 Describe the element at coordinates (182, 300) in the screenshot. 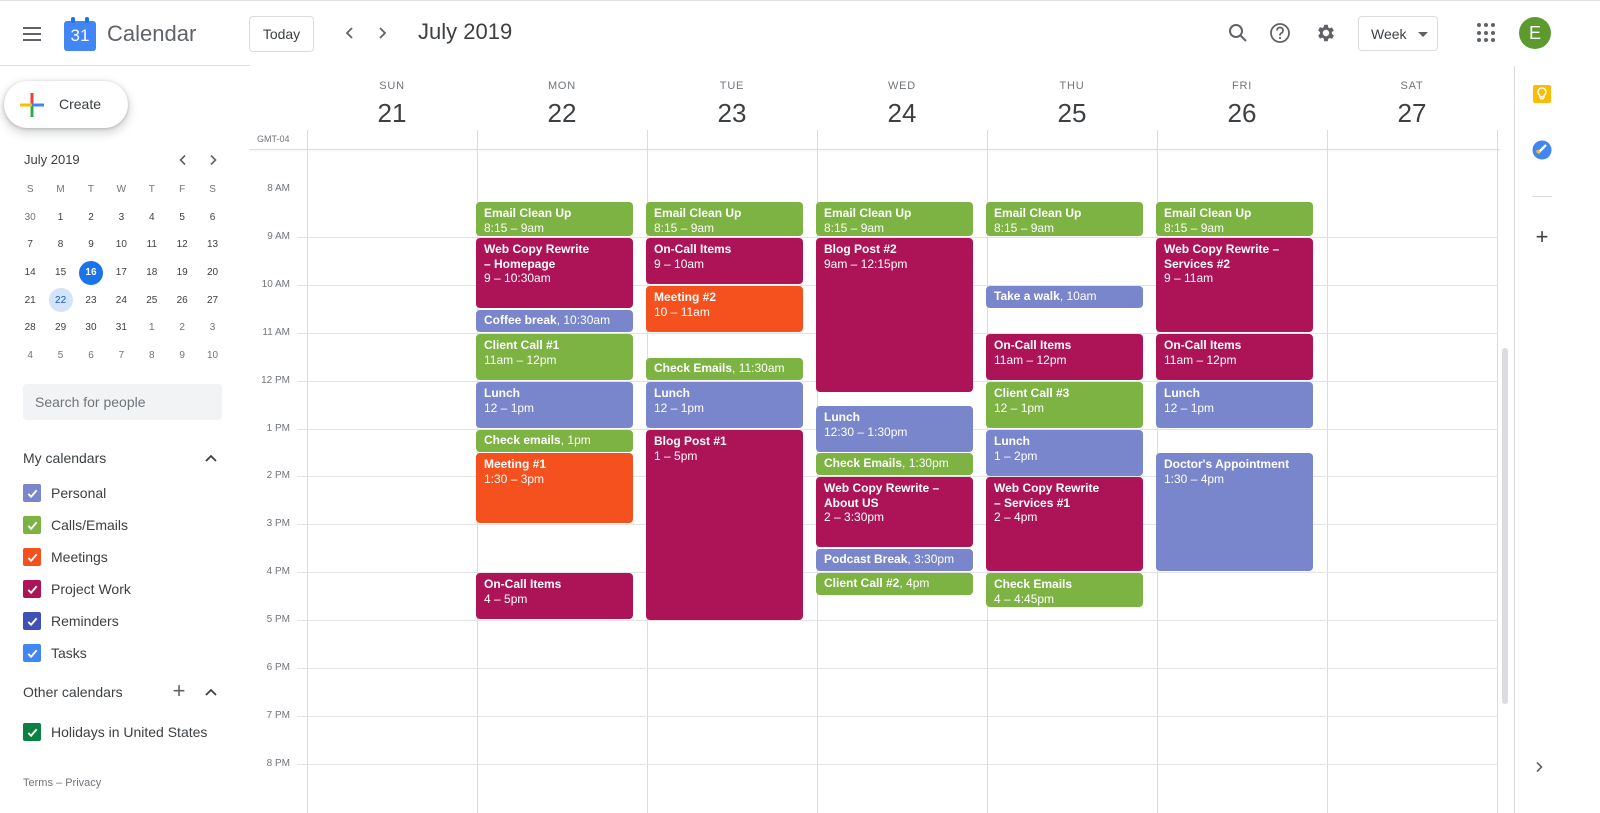

I see `mini-calendar-day: 26` at that location.